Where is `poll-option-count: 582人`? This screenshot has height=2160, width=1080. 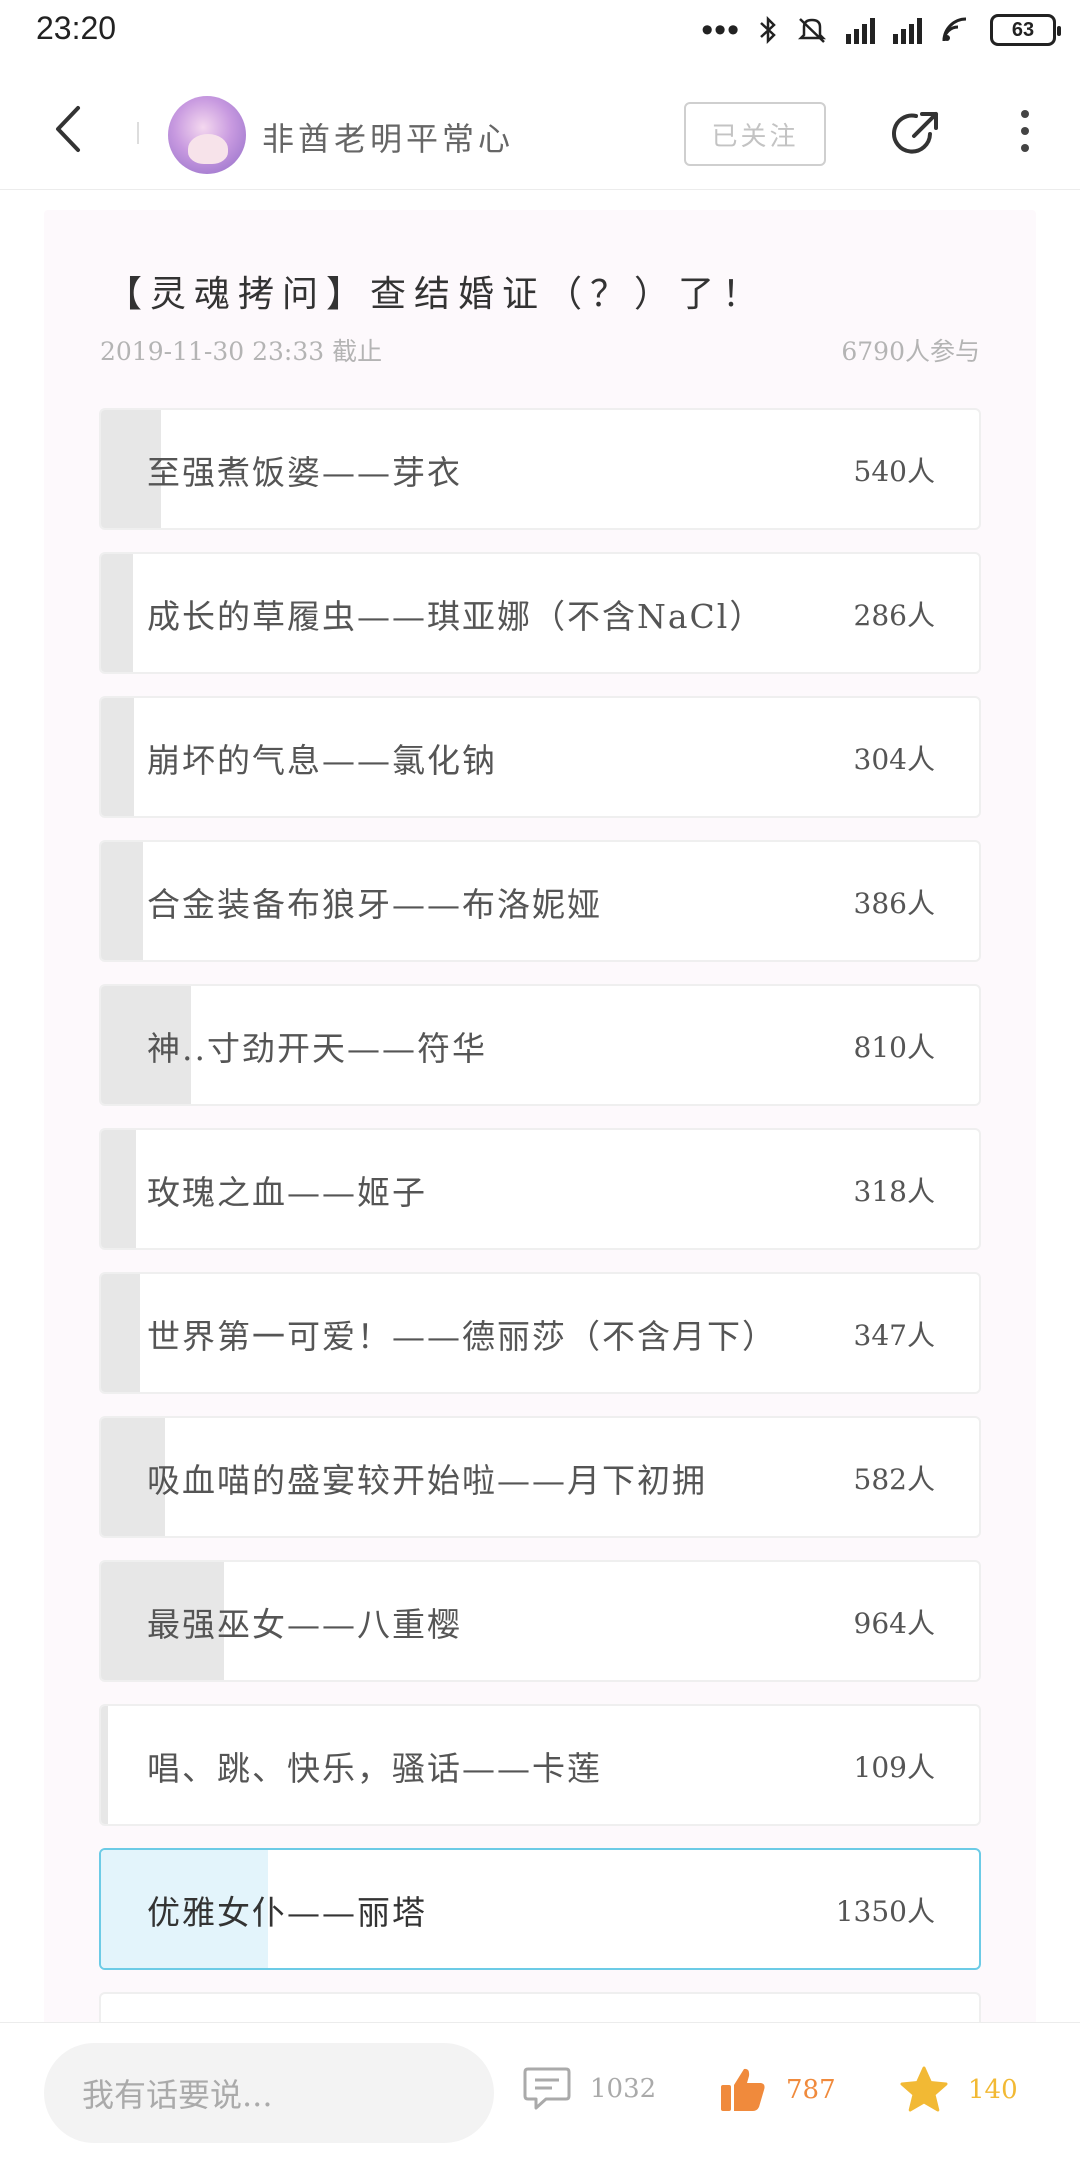 poll-option-count: 582人 is located at coordinates (894, 1479).